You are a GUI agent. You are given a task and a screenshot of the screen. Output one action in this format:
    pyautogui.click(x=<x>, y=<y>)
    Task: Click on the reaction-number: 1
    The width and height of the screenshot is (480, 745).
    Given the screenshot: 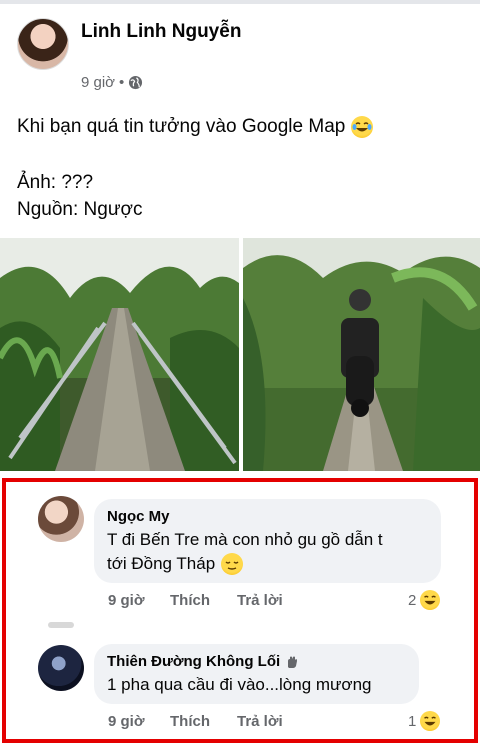 What is the action you would take?
    pyautogui.click(x=412, y=721)
    